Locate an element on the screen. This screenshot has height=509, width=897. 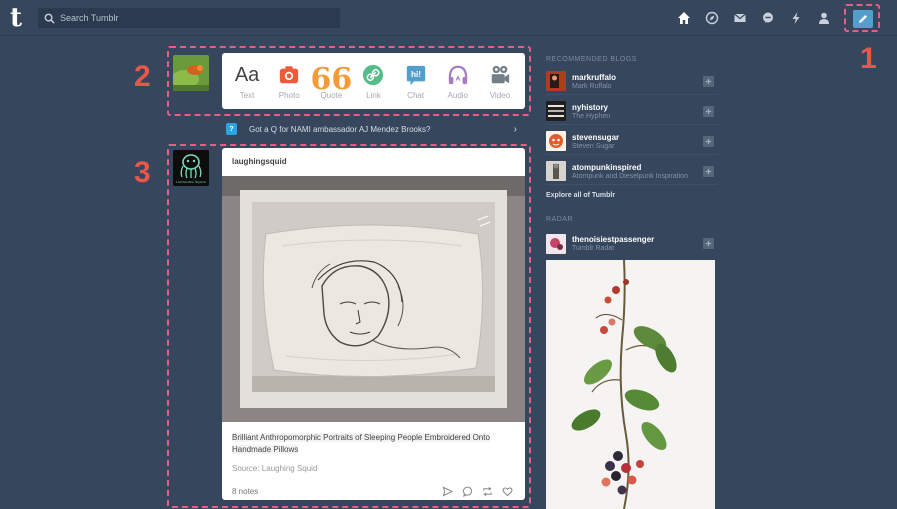
post-type-audio: Audio is located at coordinates (458, 81).